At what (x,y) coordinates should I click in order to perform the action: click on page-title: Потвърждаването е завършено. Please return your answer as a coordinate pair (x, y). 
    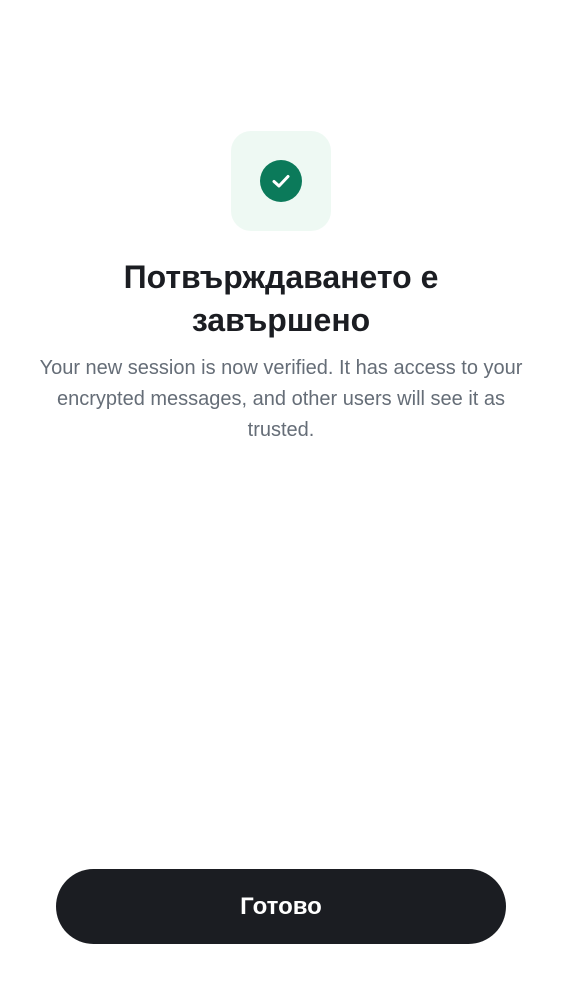
    Looking at the image, I should click on (281, 298).